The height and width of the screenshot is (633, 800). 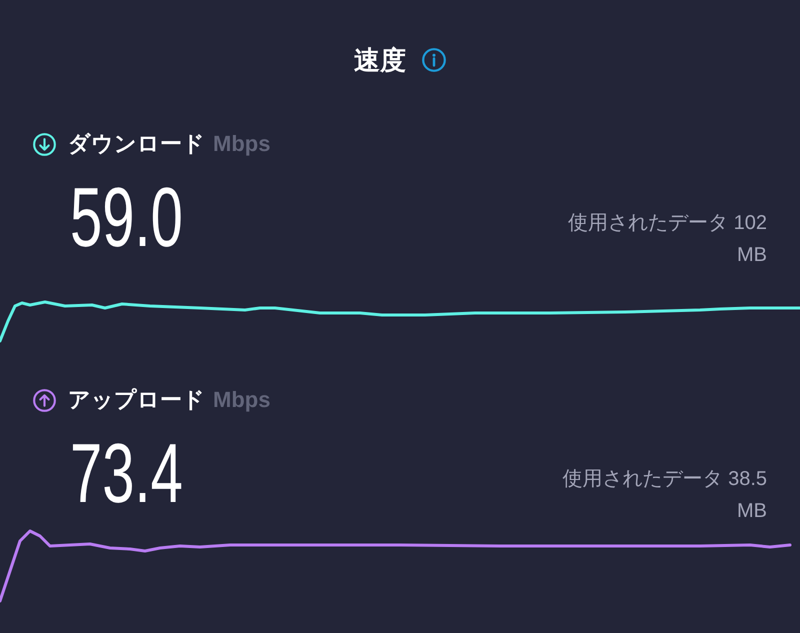 What do you see at coordinates (136, 144) in the screenshot?
I see `test-label: ダウンロード` at bounding box center [136, 144].